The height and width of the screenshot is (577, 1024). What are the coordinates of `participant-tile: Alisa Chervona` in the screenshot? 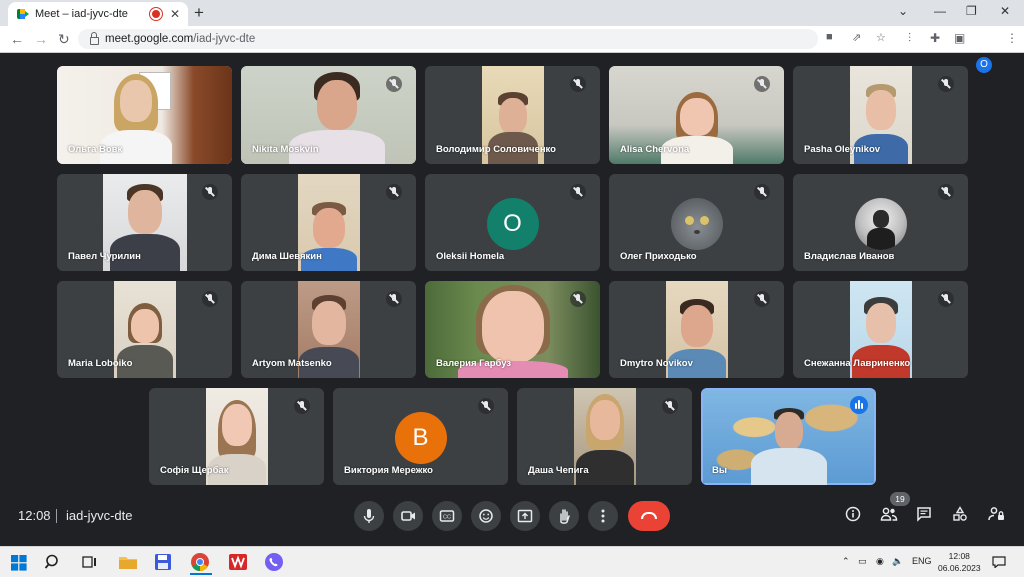 It's located at (696, 115).